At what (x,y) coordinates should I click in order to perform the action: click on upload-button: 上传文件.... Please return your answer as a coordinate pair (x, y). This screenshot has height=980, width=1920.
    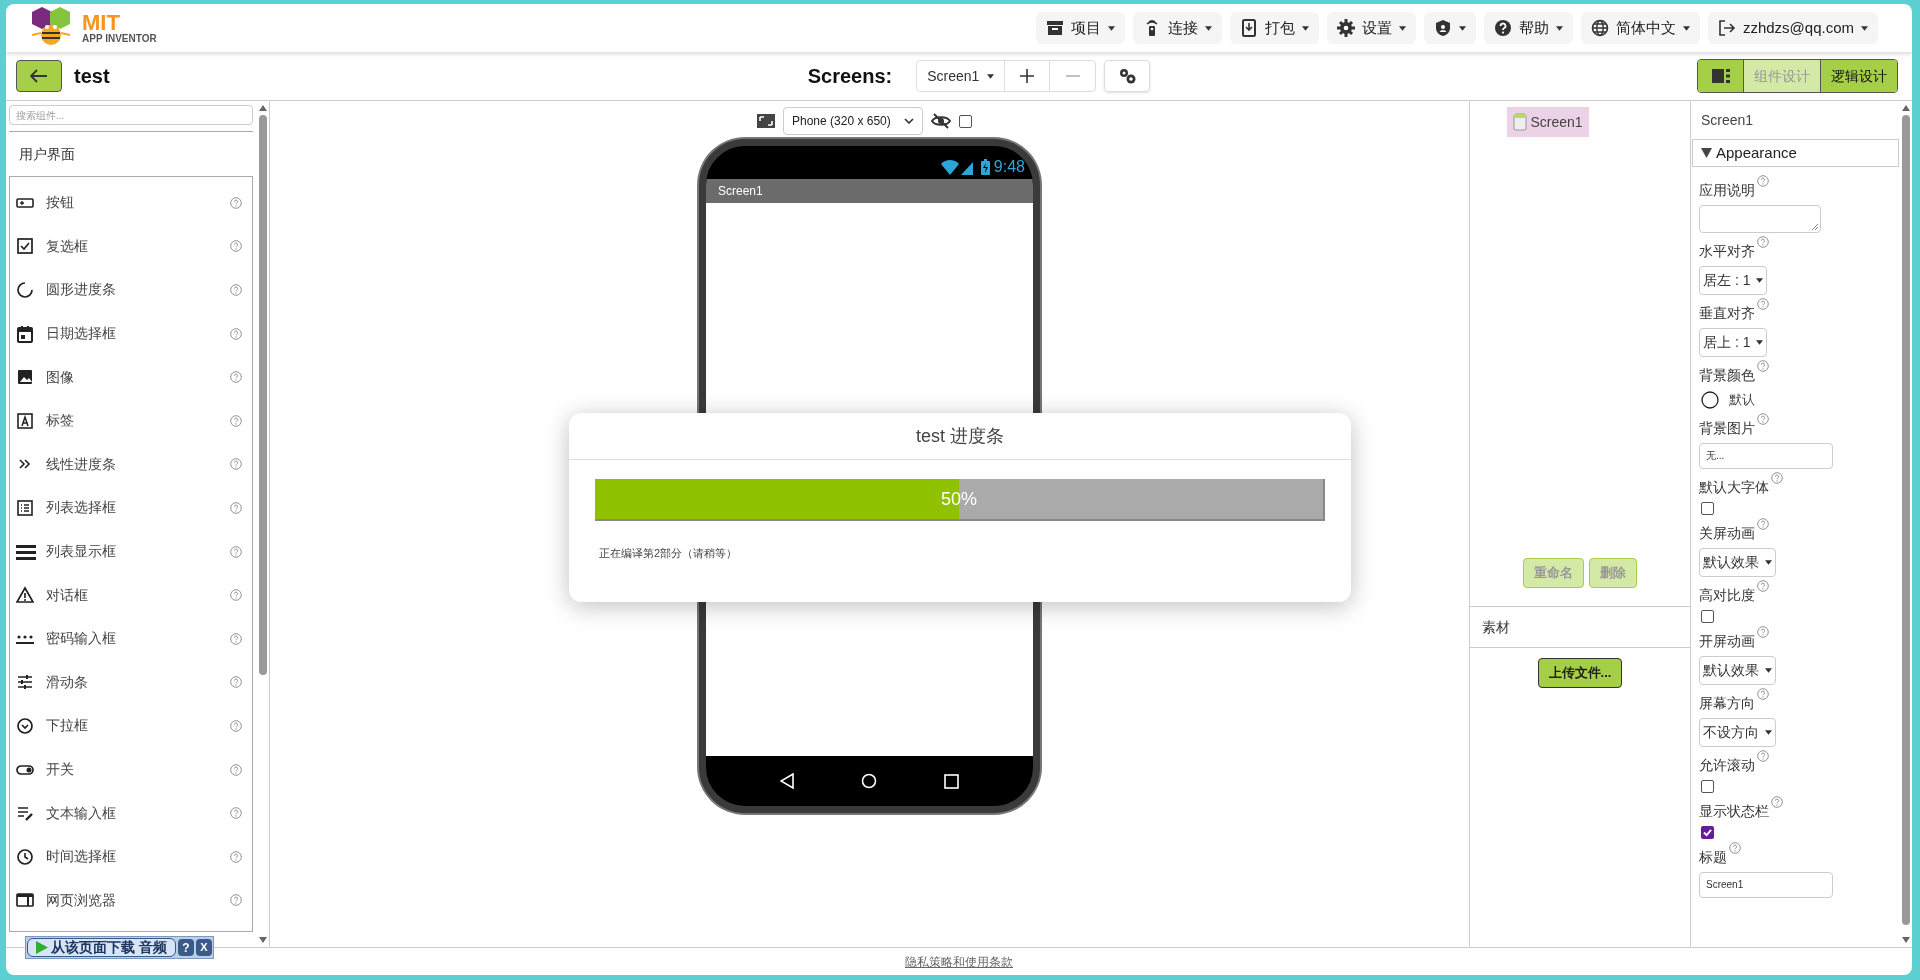
    Looking at the image, I should click on (1580, 673).